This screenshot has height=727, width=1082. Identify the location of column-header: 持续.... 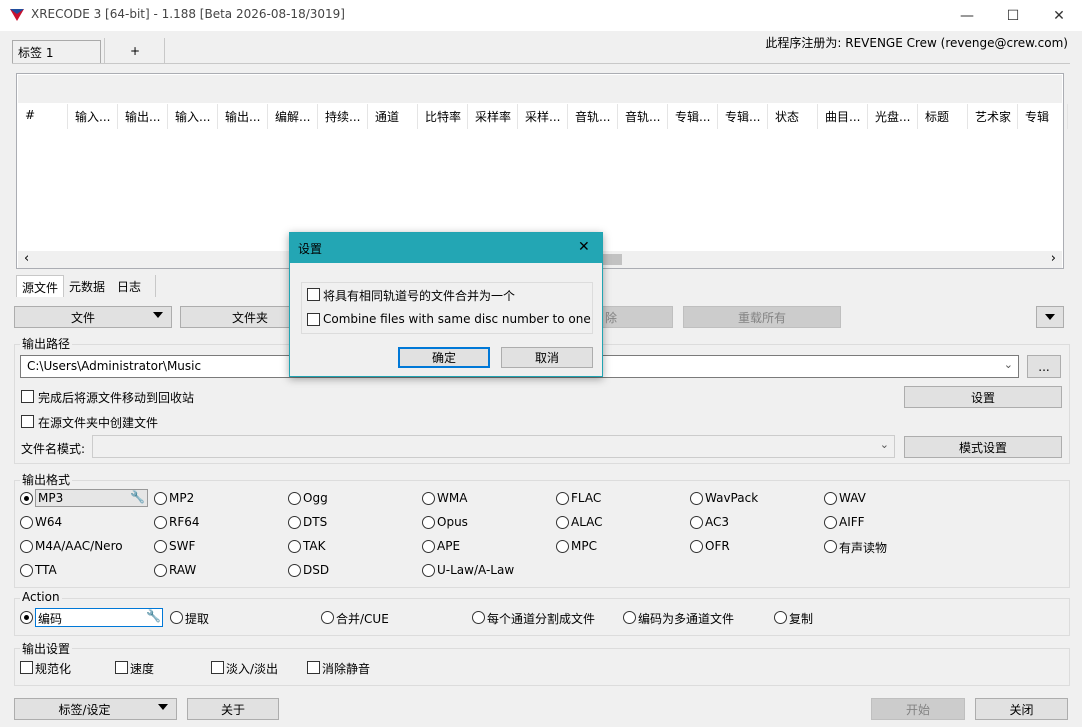
(343, 116).